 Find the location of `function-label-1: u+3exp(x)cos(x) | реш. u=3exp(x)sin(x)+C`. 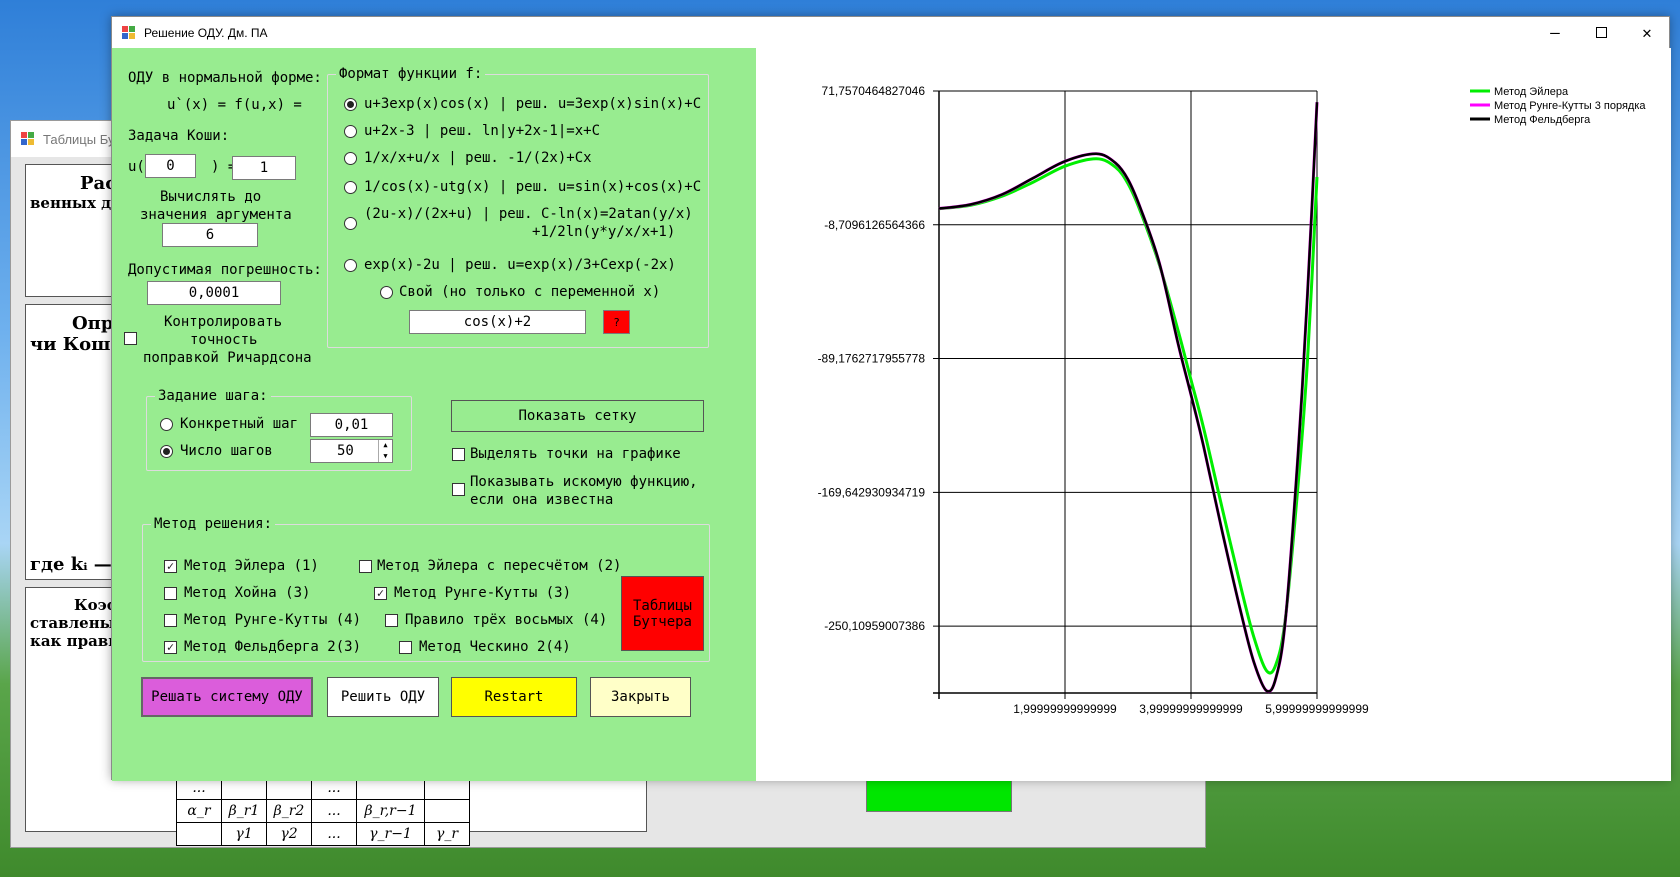

function-label-1: u+3exp(x)cos(x) | реш. u=3exp(x)sin(x)+C is located at coordinates (533, 104).